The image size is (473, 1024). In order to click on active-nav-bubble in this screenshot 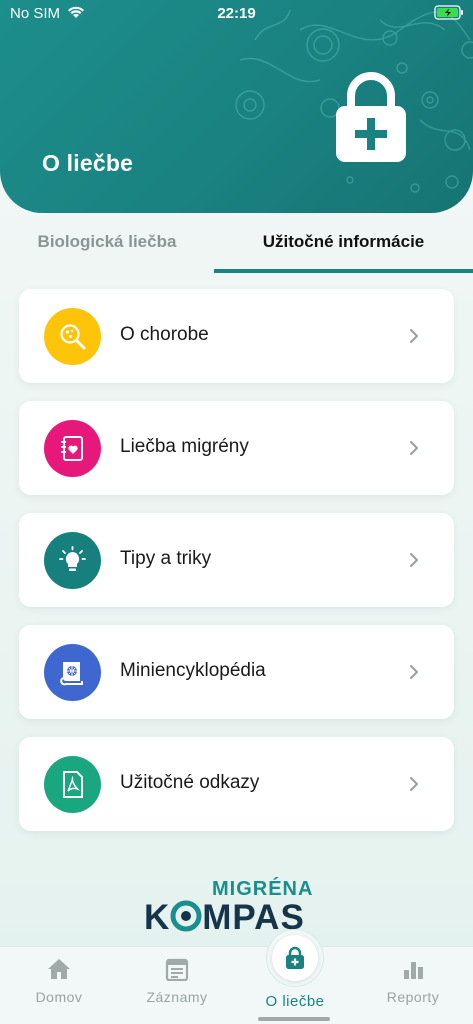, I will do `click(295, 958)`.